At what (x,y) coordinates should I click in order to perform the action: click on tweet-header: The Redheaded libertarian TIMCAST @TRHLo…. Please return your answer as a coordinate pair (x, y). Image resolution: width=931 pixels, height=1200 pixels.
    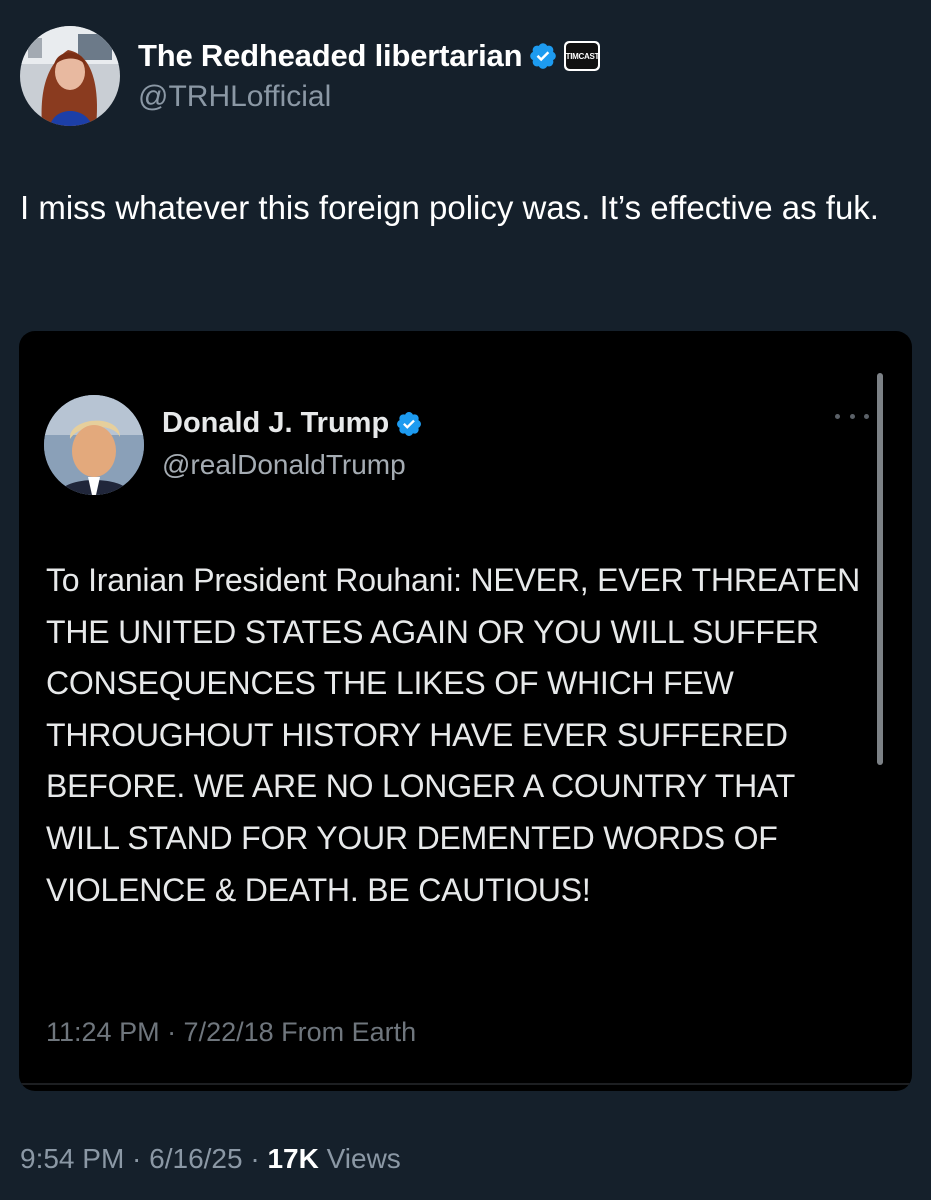
    Looking at the image, I should click on (460, 77).